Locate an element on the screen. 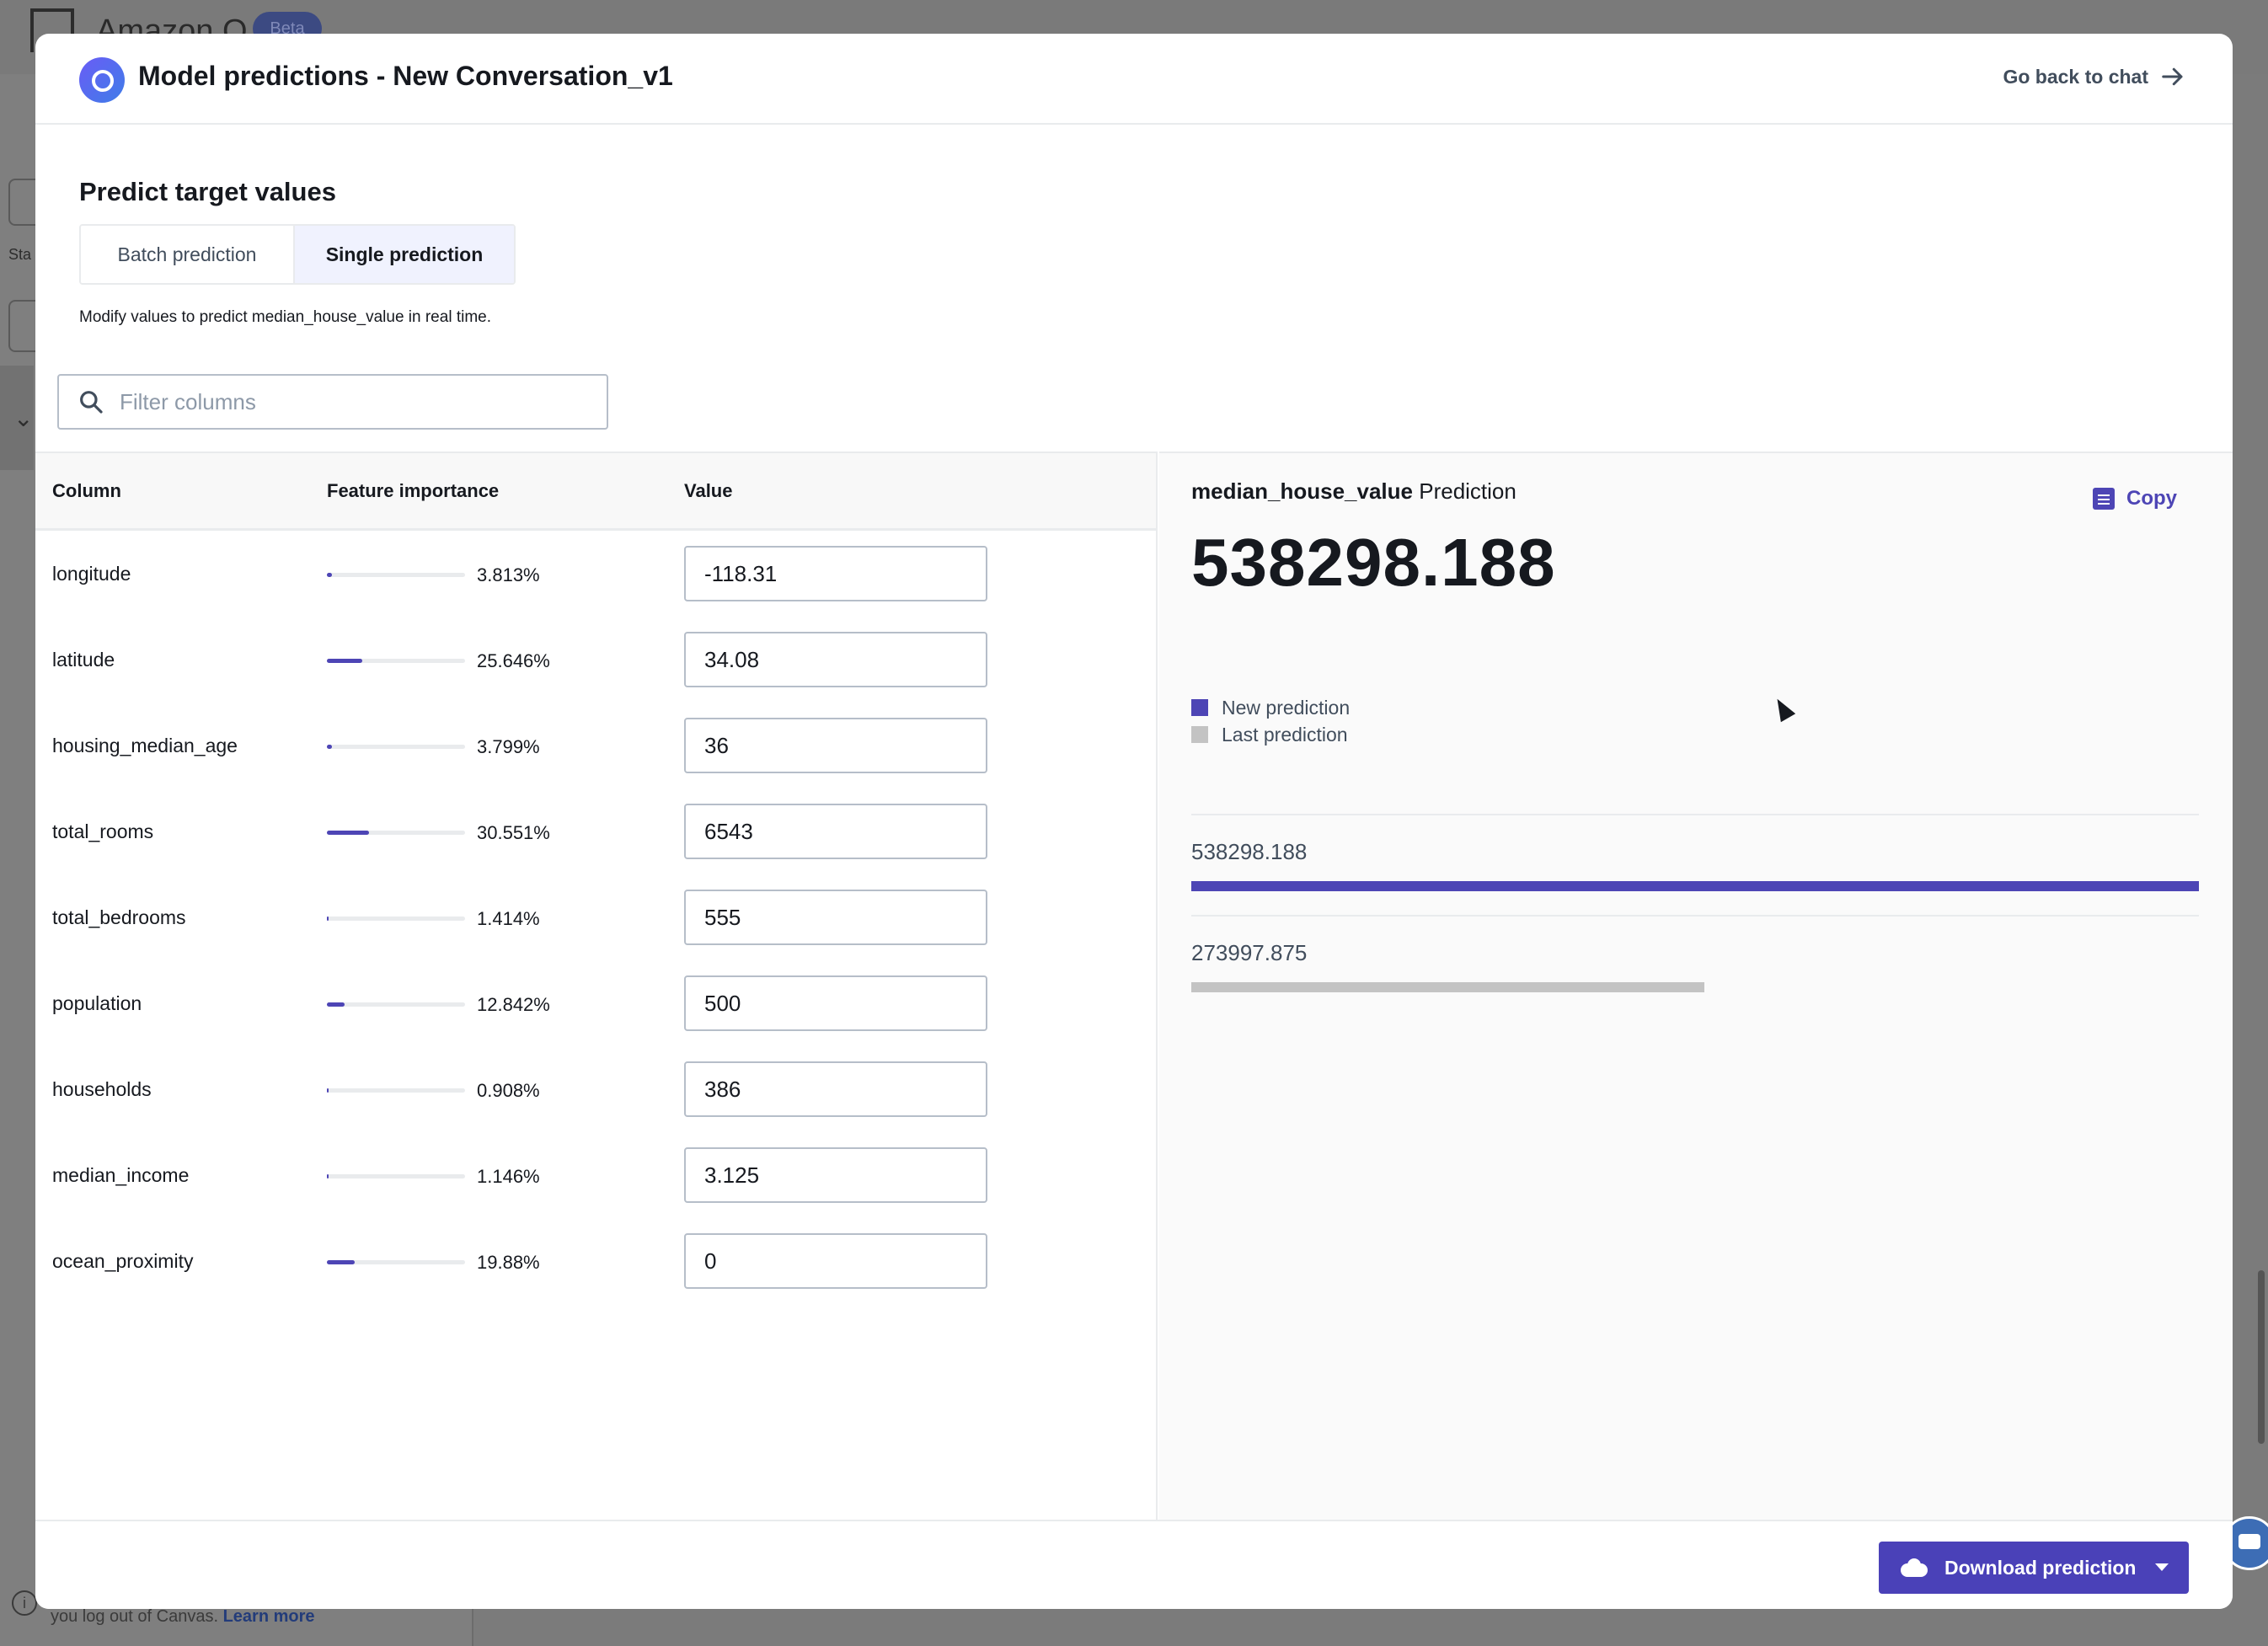 This screenshot has height=1646, width=2268. copy-button: Copy is located at coordinates (2135, 498).